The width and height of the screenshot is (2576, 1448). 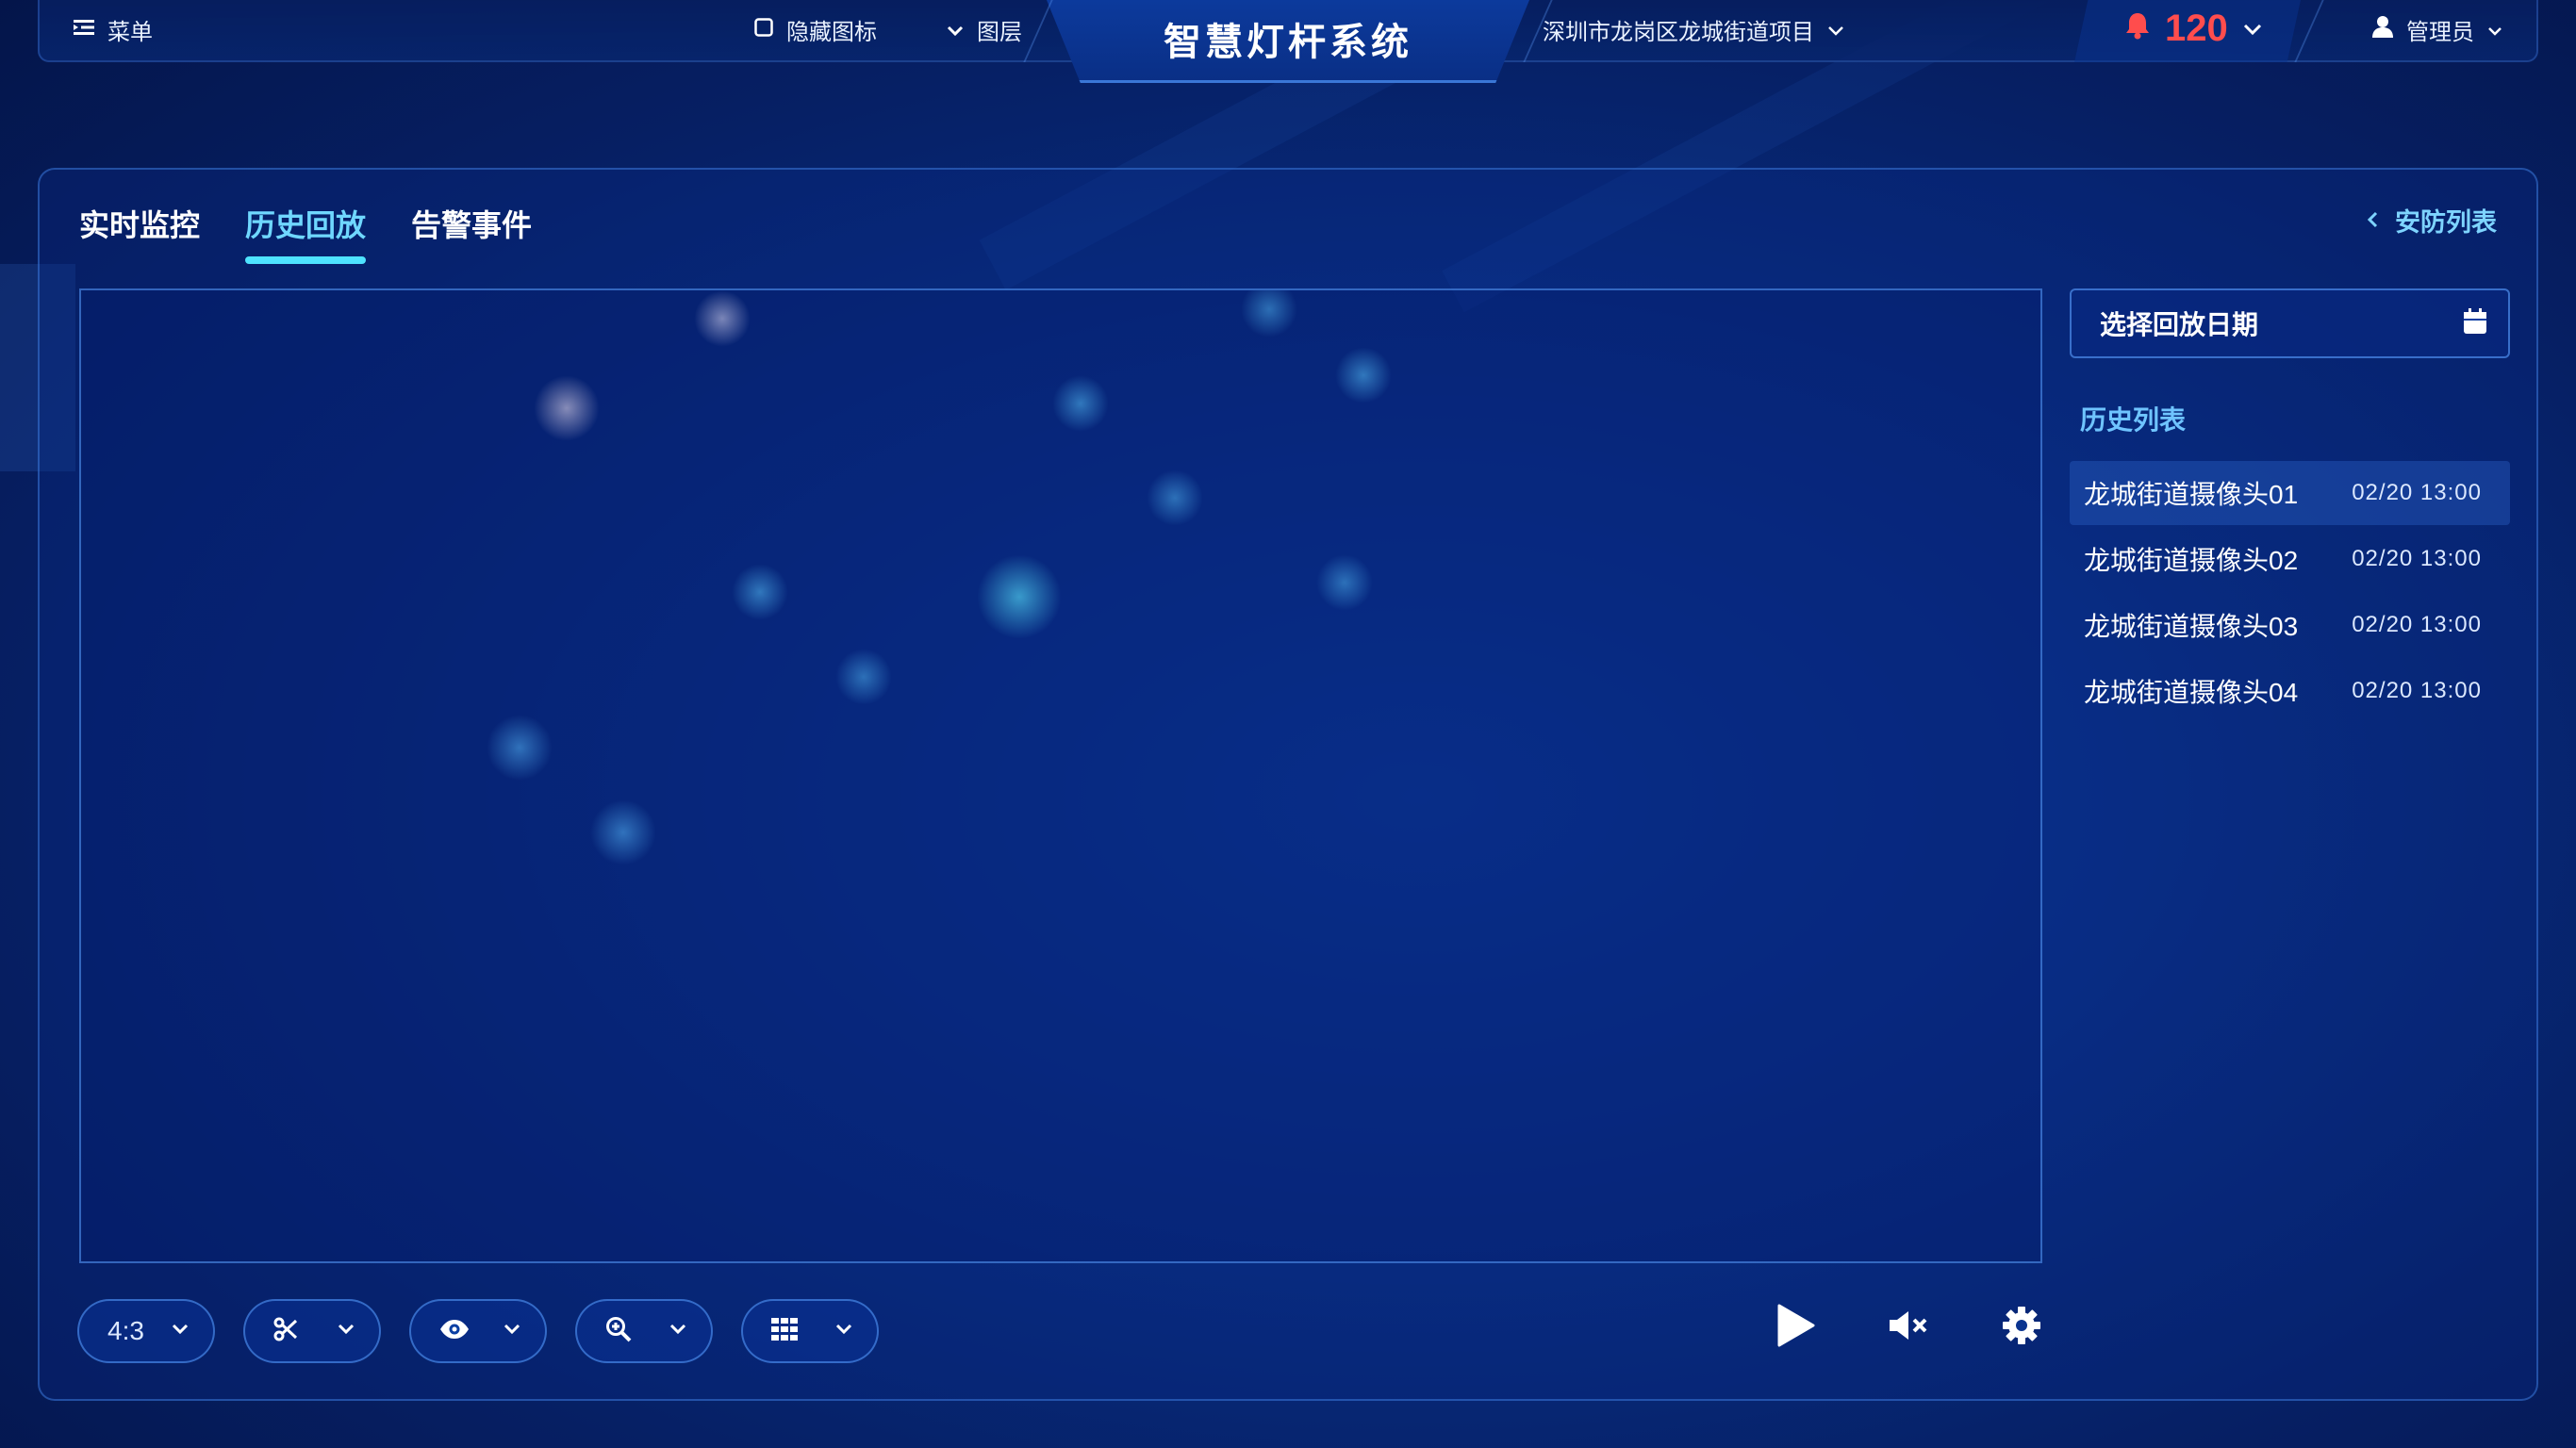 What do you see at coordinates (2446, 222) in the screenshot?
I see `security-list-label: 安防列表` at bounding box center [2446, 222].